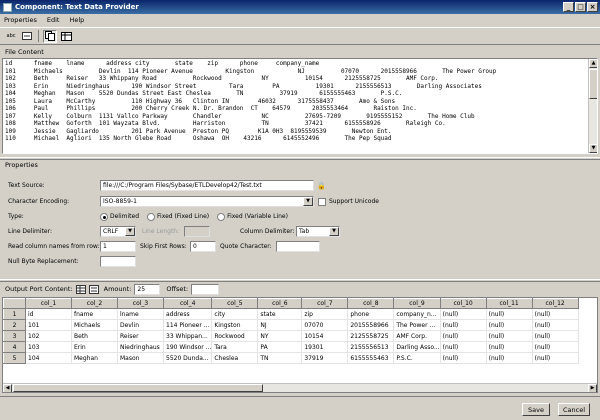  I want to click on table-cell: 104, so click(48, 358).